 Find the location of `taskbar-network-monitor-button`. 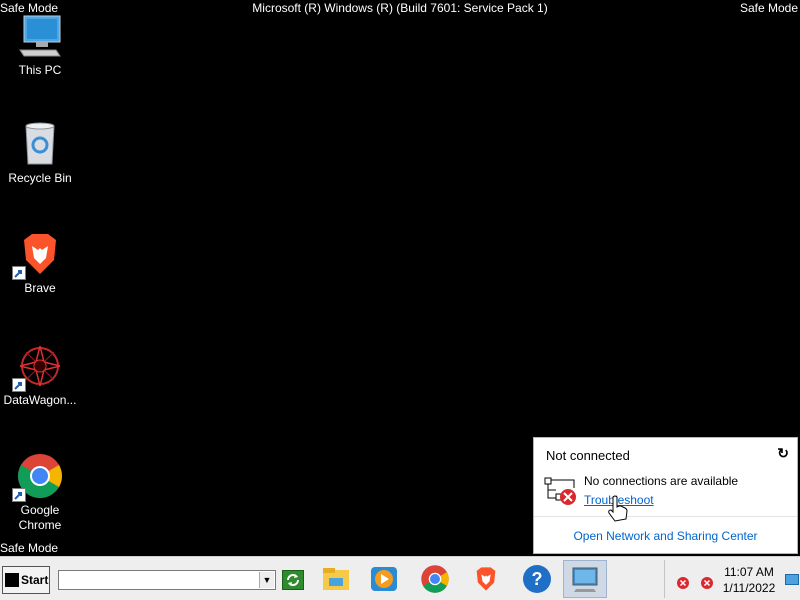

taskbar-network-monitor-button is located at coordinates (585, 579).